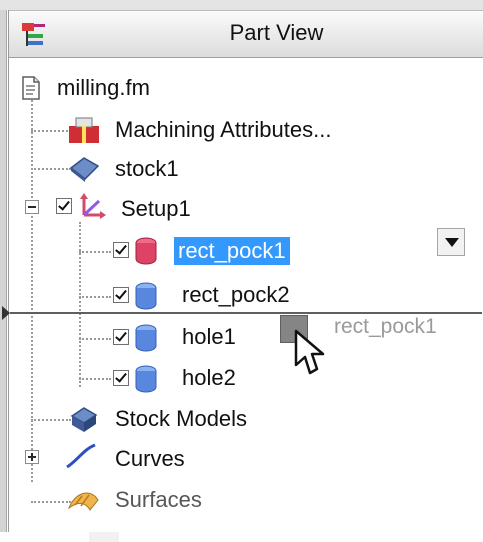  I want to click on surface-icon, so click(83, 501).